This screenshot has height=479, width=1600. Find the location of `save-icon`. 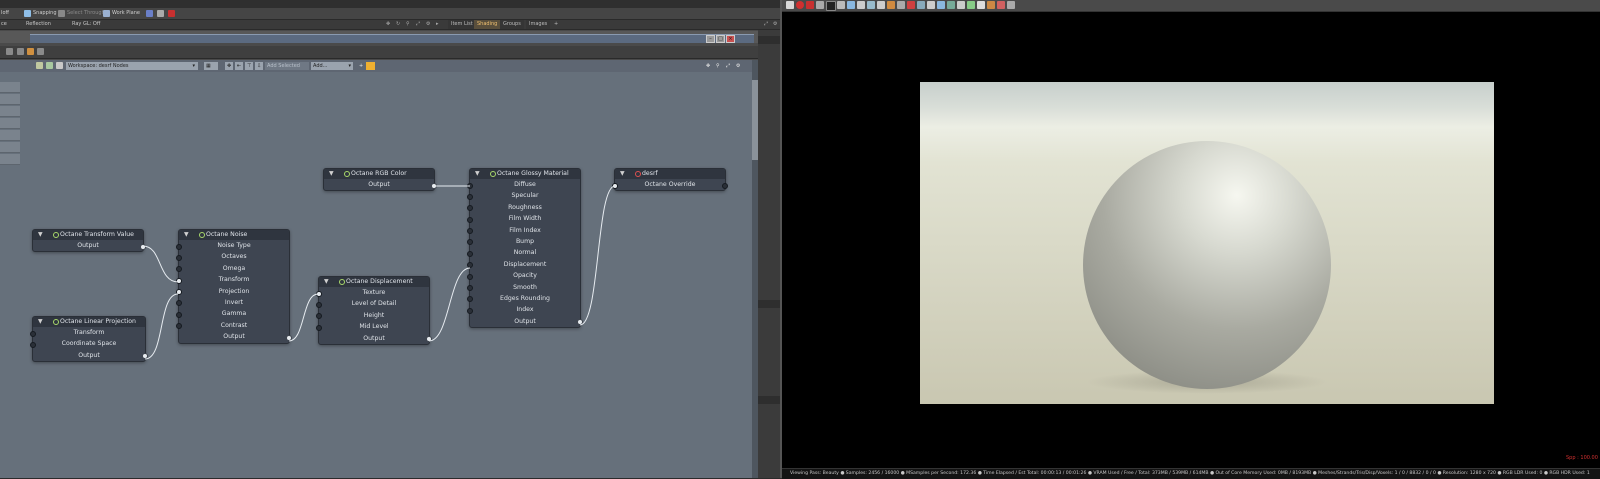

save-icon is located at coordinates (931, 5).